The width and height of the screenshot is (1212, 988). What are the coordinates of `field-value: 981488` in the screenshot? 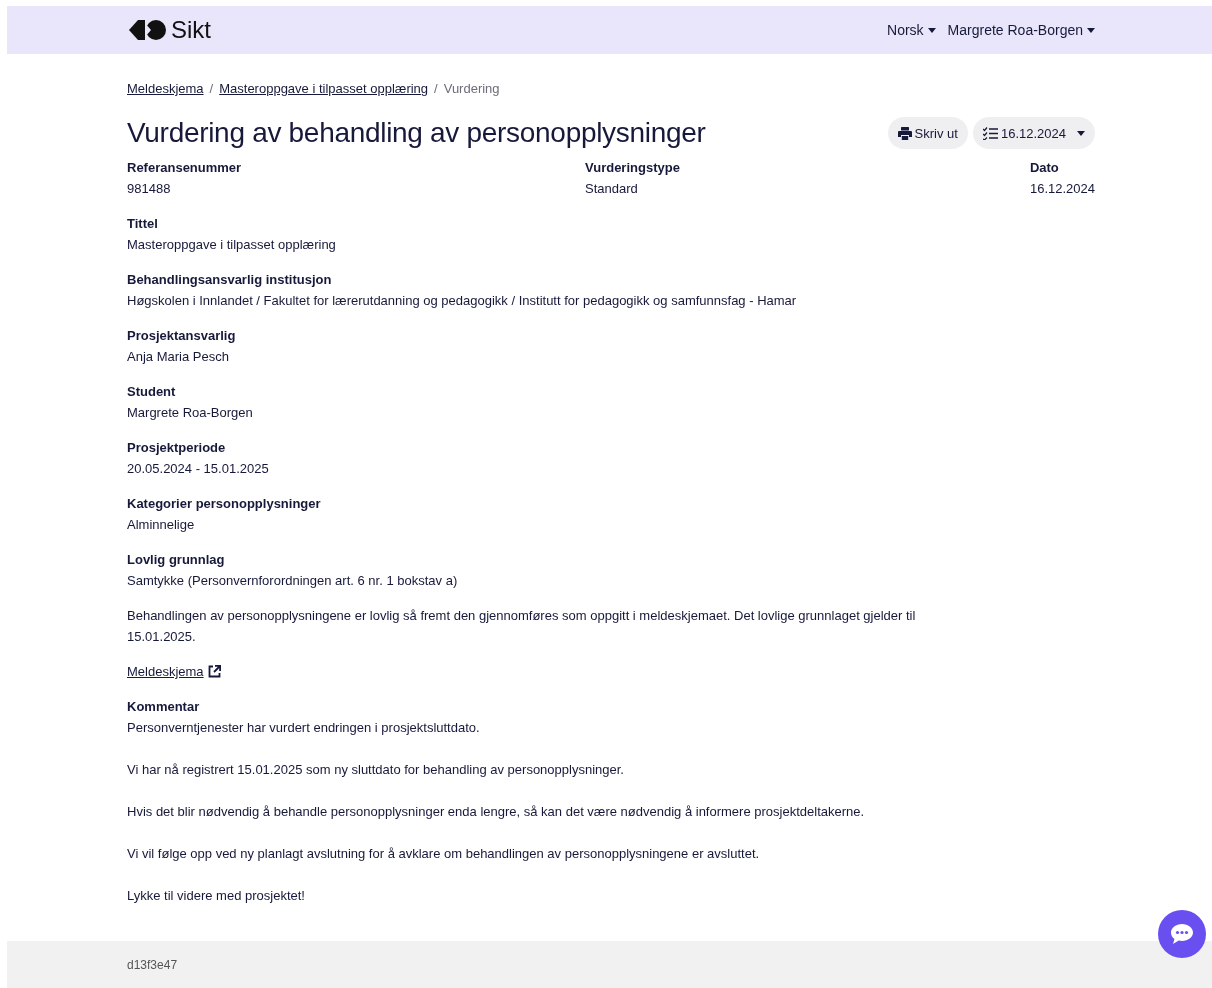 It's located at (149, 189).